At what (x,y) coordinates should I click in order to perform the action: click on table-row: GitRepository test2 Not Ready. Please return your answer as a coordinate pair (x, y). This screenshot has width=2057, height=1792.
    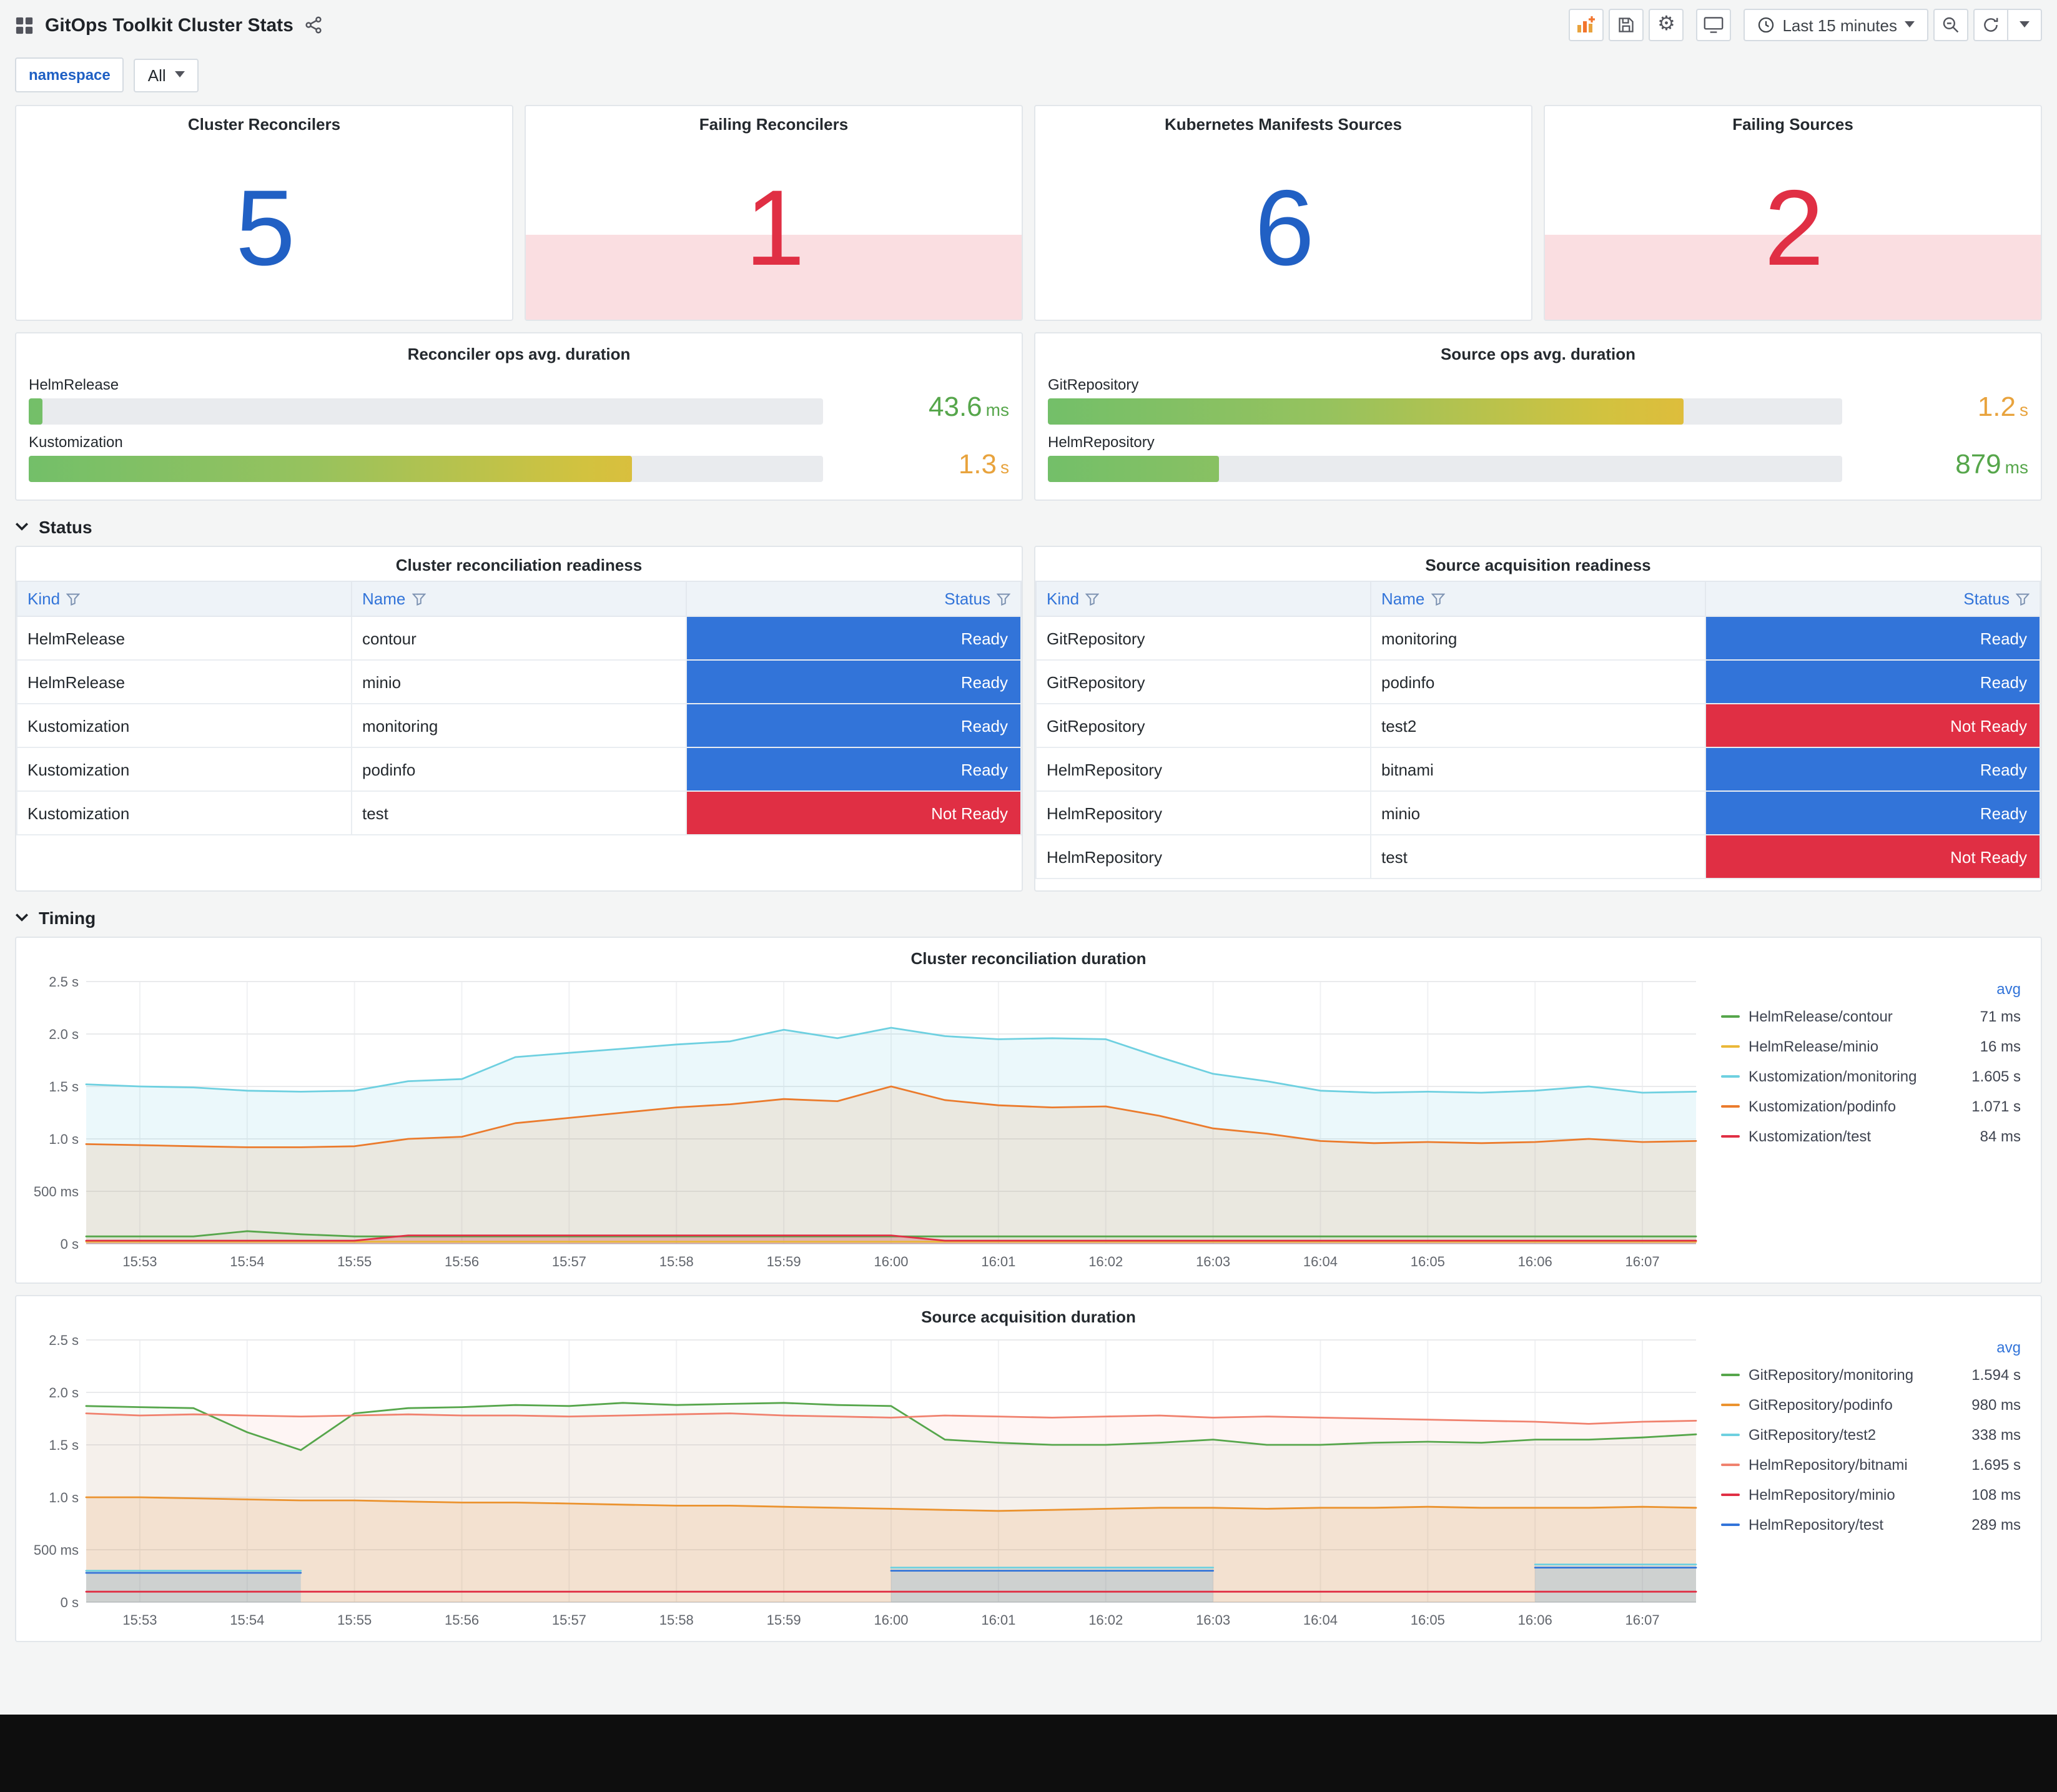
    Looking at the image, I should click on (1538, 725).